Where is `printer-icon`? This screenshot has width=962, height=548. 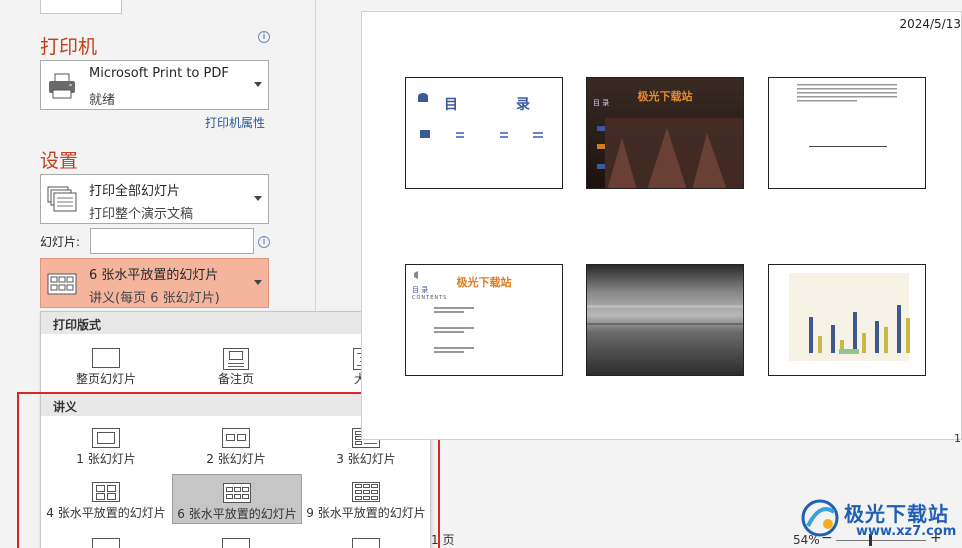 printer-icon is located at coordinates (62, 86).